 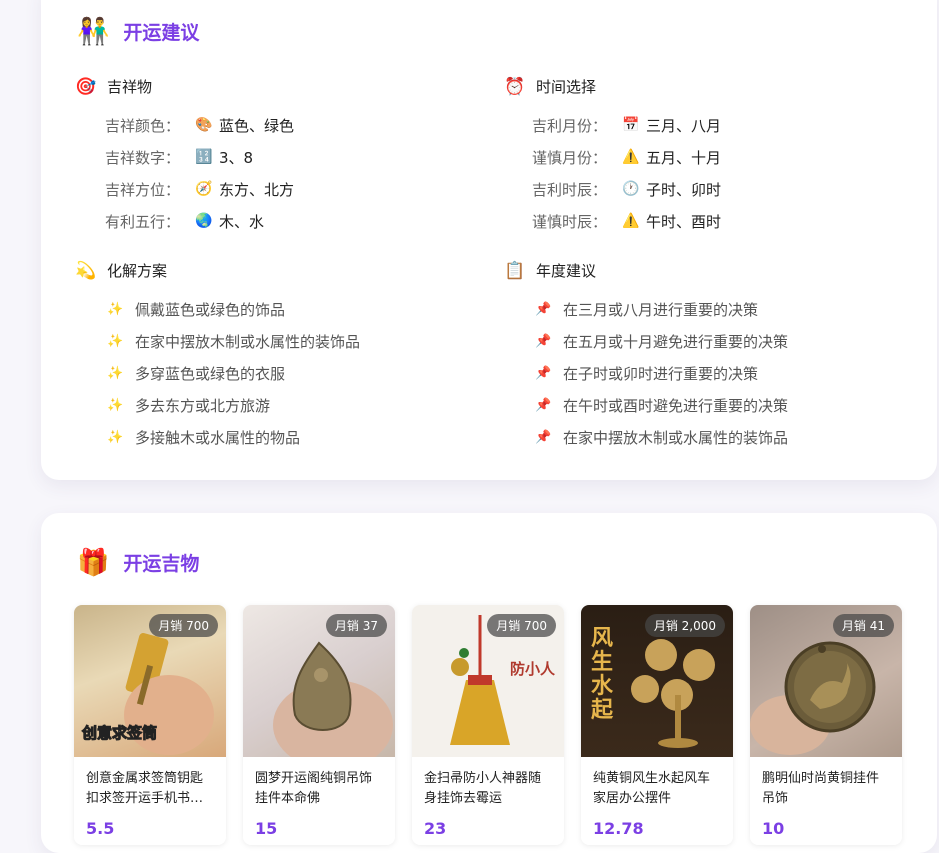 I want to click on product-card: 创意求签筒 月销 700 创意金属求签筒钥匙扣求签开运手机书… 5.5, so click(x=150, y=725).